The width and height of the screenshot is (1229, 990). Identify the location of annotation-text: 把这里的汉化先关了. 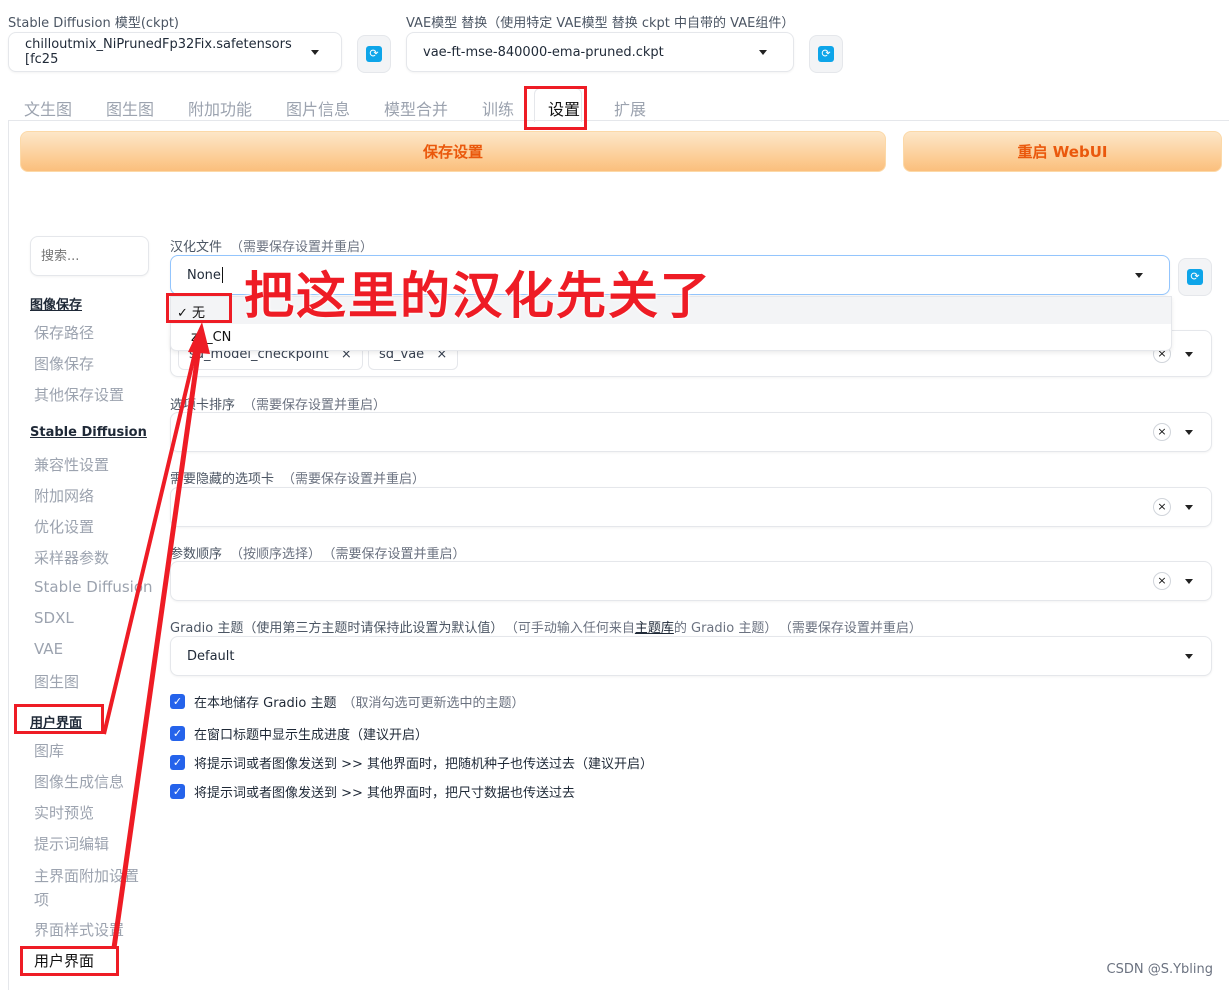
(478, 296).